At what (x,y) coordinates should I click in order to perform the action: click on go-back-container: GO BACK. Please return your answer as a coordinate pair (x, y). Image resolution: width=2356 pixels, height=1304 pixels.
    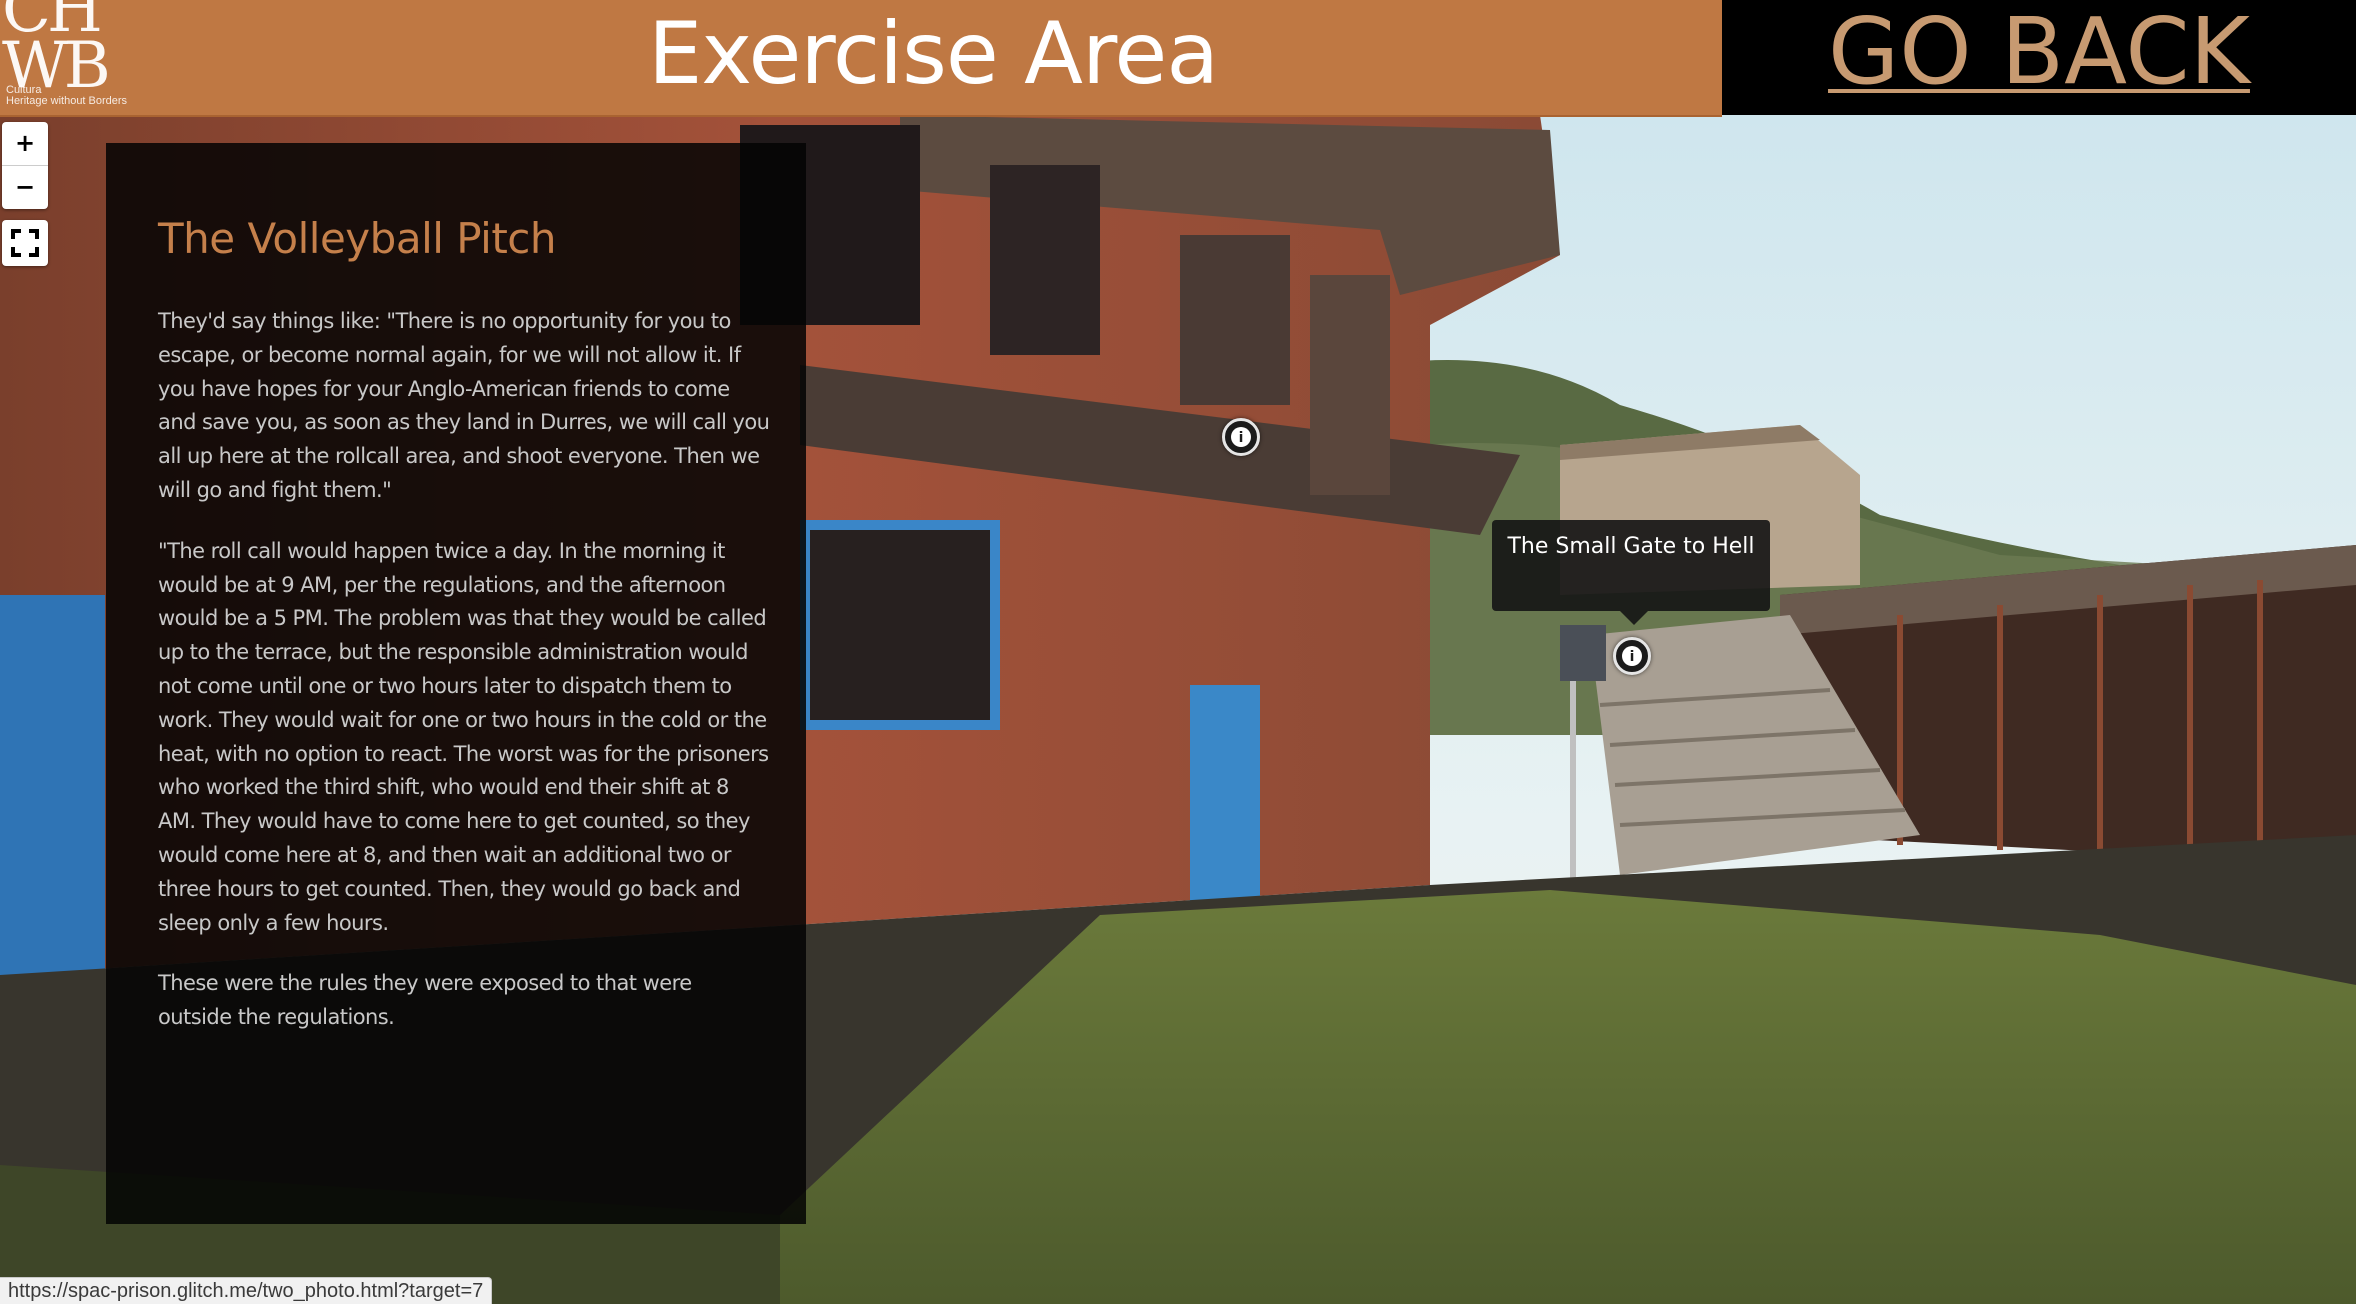
    Looking at the image, I should click on (2039, 57).